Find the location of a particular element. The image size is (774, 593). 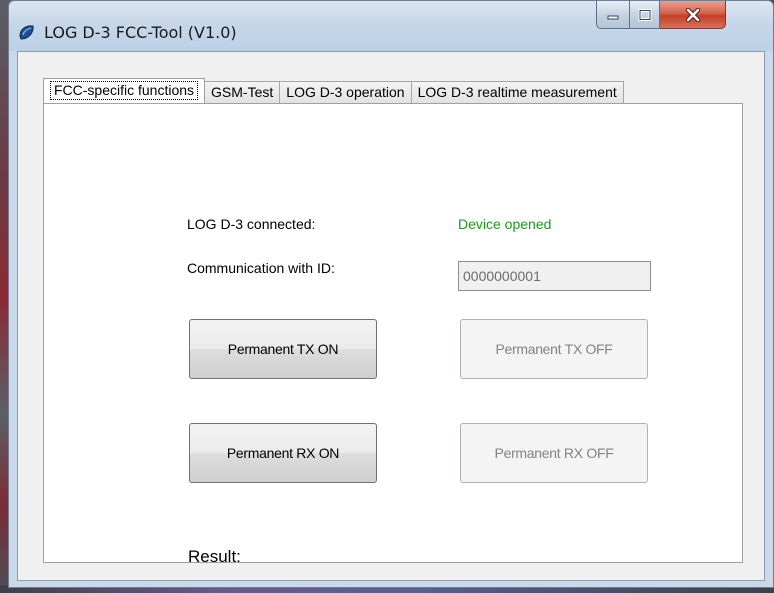

caption-buttons is located at coordinates (661, 17).